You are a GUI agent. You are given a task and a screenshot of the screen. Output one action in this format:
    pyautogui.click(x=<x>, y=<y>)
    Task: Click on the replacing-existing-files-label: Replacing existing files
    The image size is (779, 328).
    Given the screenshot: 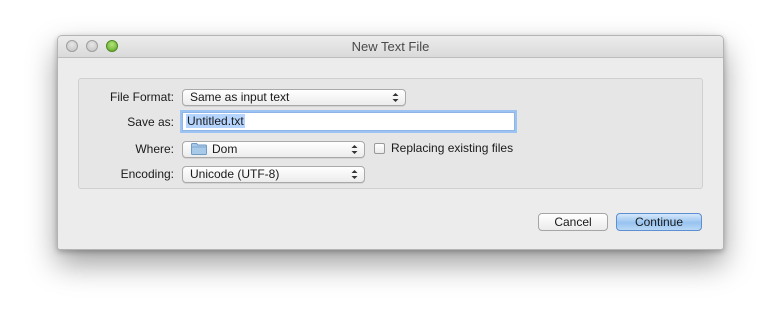 What is the action you would take?
    pyautogui.click(x=452, y=148)
    